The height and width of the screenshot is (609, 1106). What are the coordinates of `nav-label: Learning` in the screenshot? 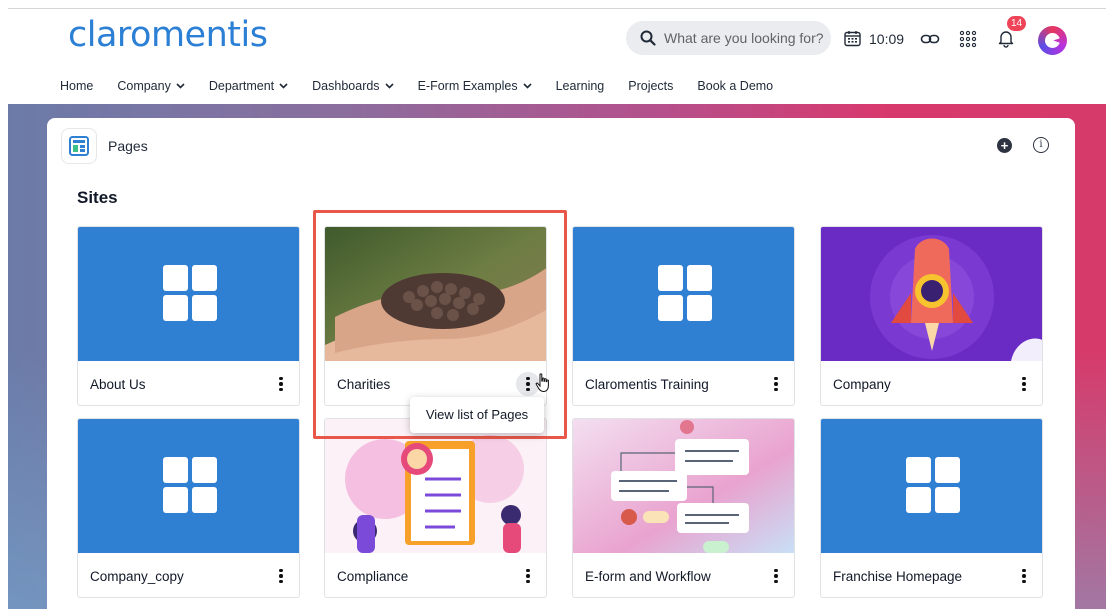 It's located at (580, 86).